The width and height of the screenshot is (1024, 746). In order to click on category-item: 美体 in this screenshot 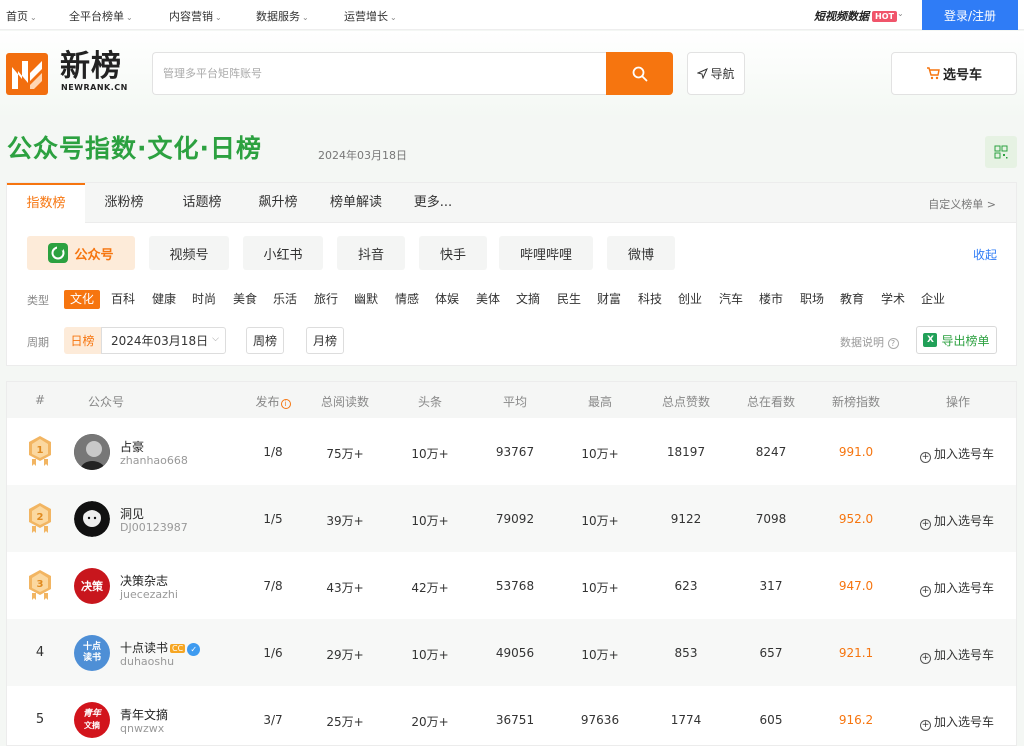, I will do `click(488, 299)`.